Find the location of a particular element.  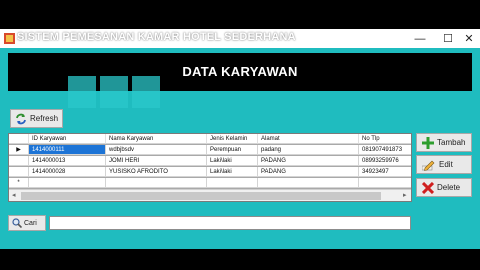

table-cell: 1414000013 is located at coordinates (67, 161).